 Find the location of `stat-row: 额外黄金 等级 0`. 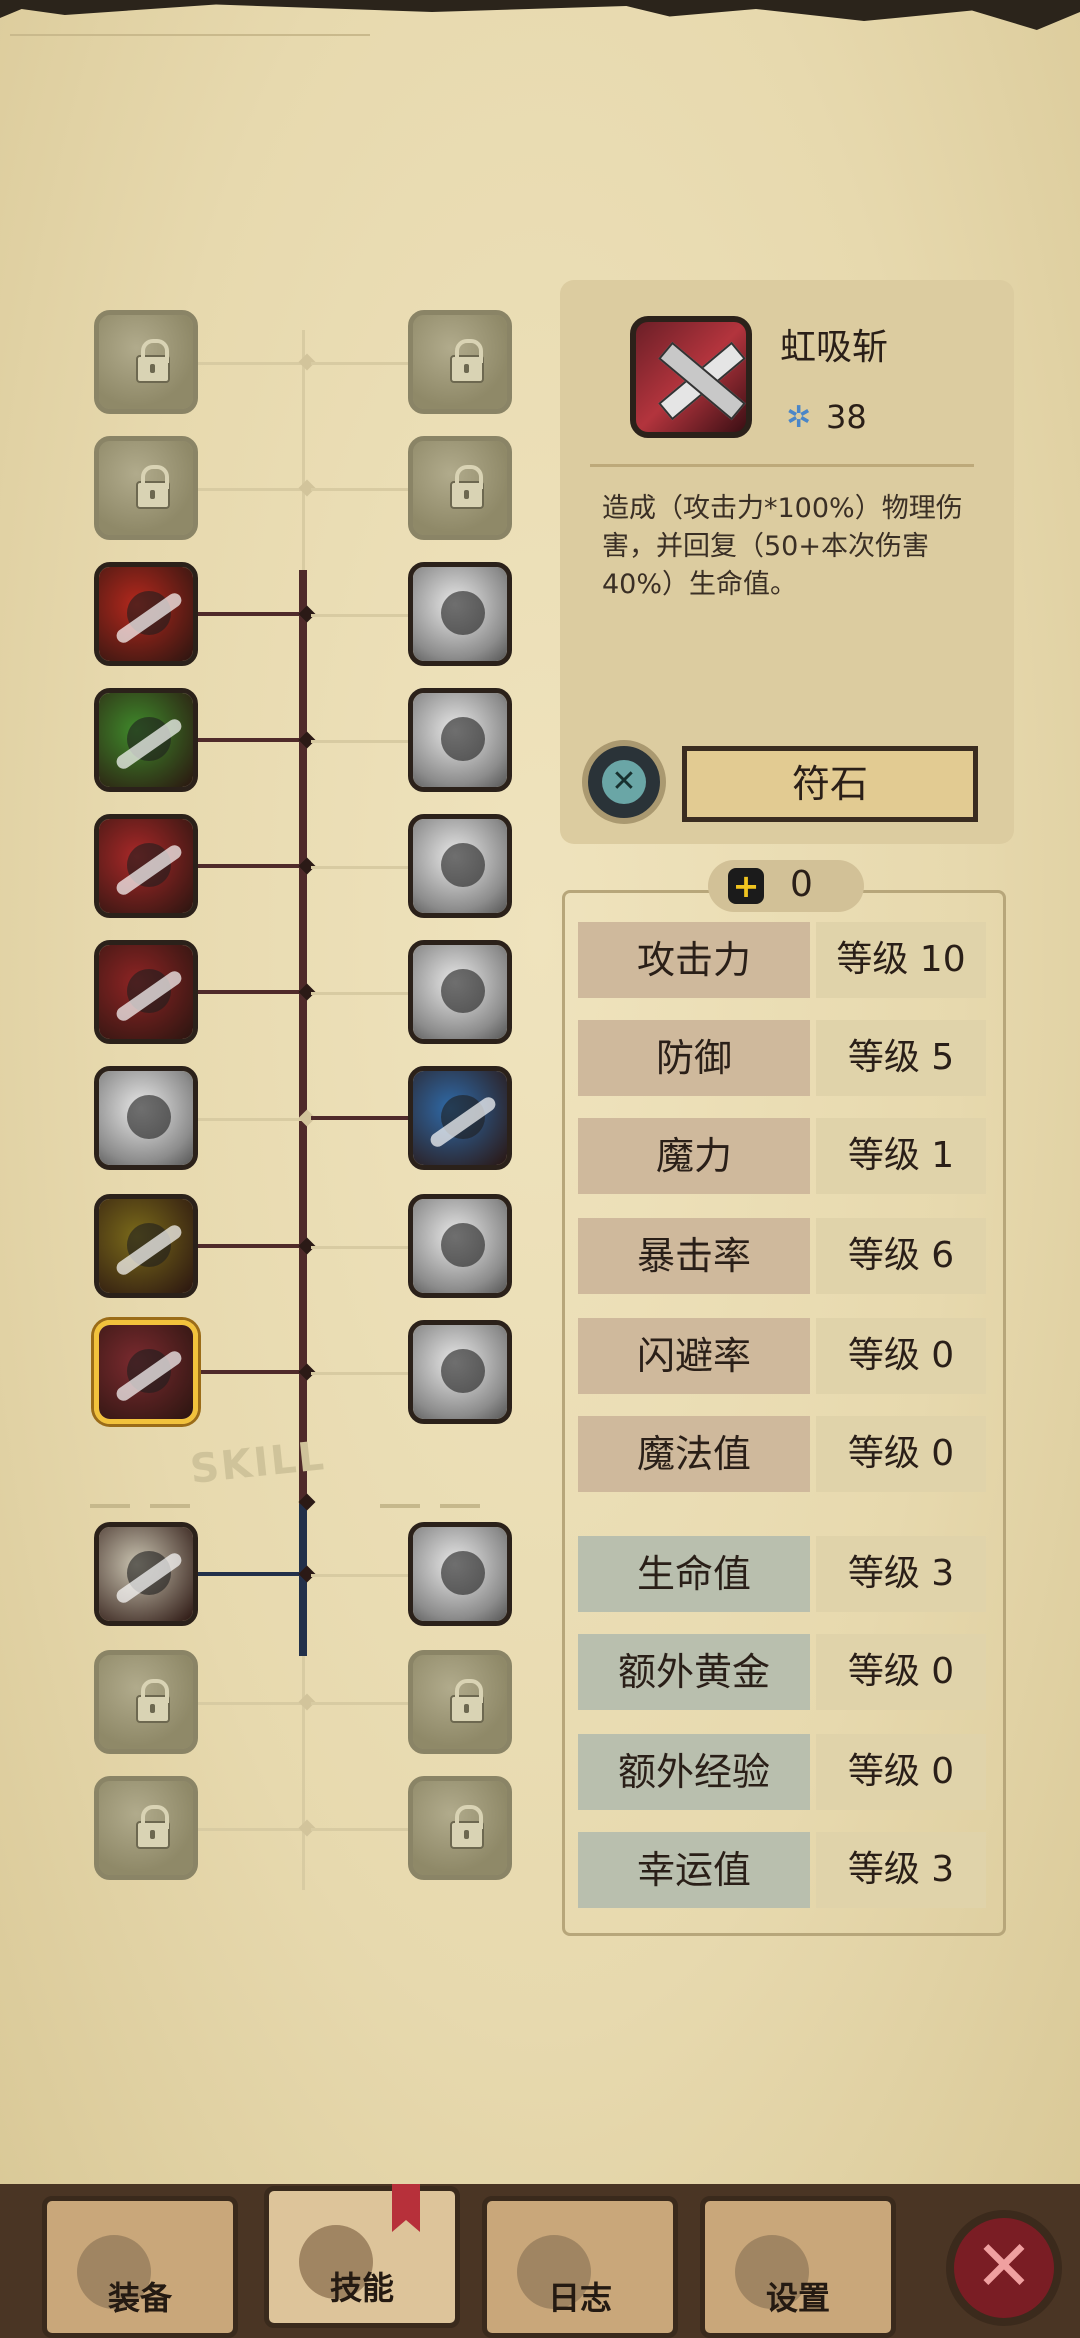

stat-row: 额外黄金 等级 0 is located at coordinates (782, 1672).